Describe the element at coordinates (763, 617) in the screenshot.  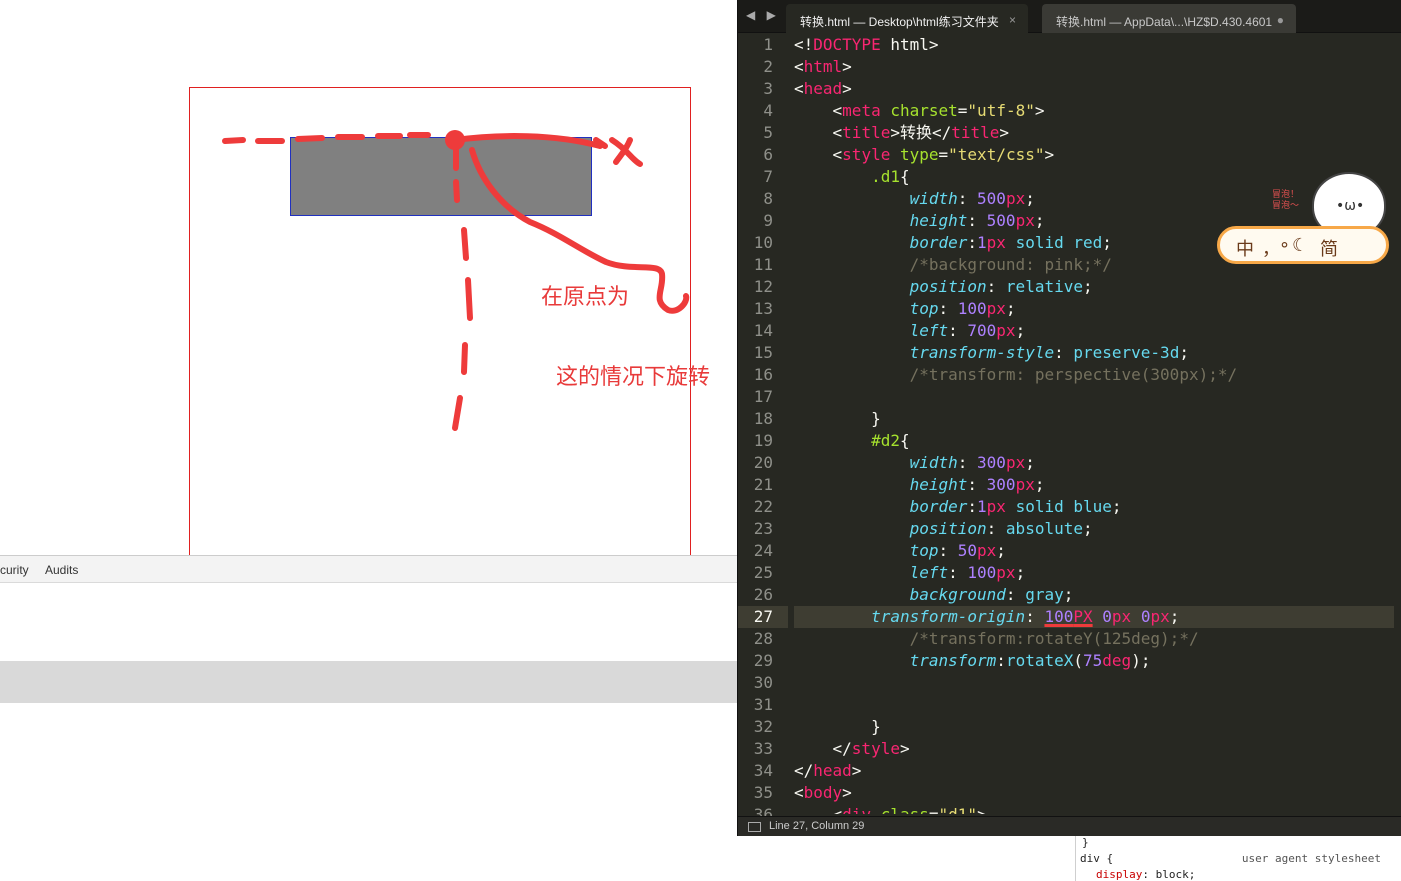
I see `line-number-current: 27` at that location.